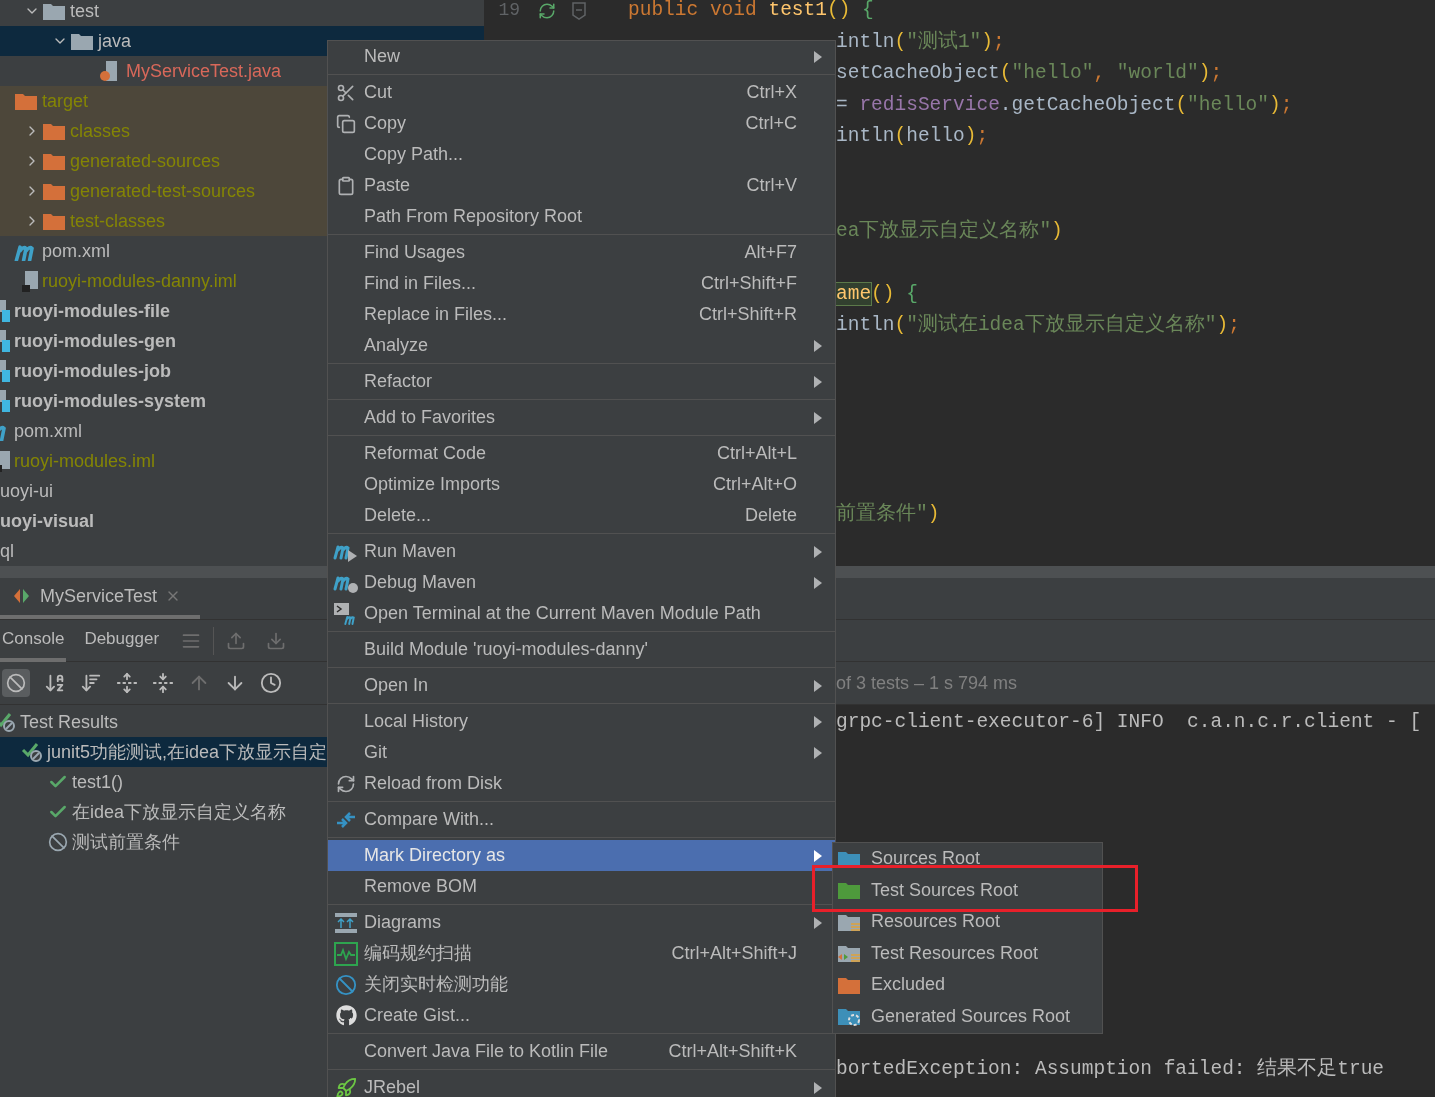  Describe the element at coordinates (97, 782) in the screenshot. I see `test-label: test1()` at that location.